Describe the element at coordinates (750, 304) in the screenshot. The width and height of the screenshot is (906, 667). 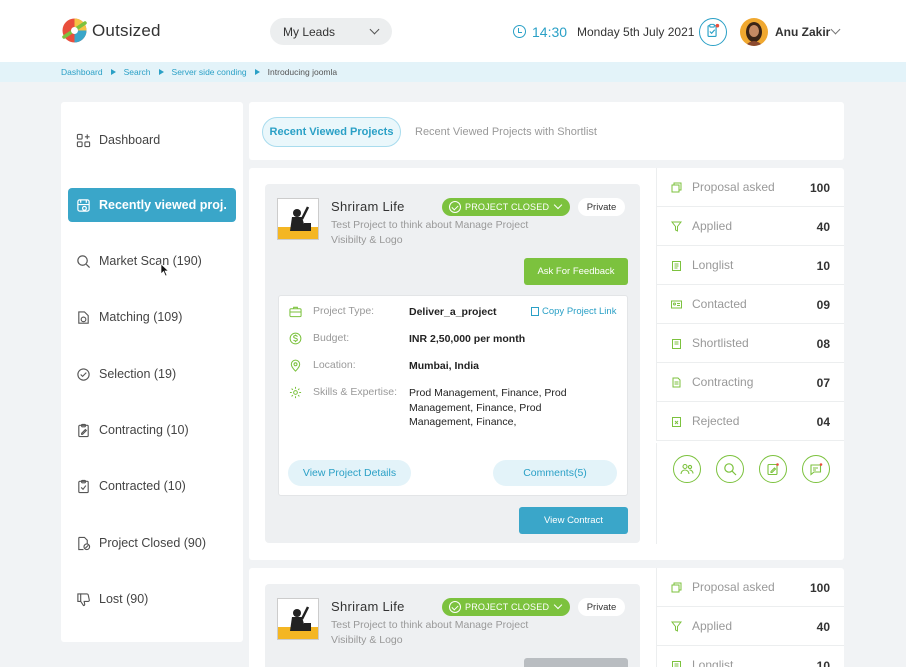
I see `stat-contacted: Contacted 09` at that location.